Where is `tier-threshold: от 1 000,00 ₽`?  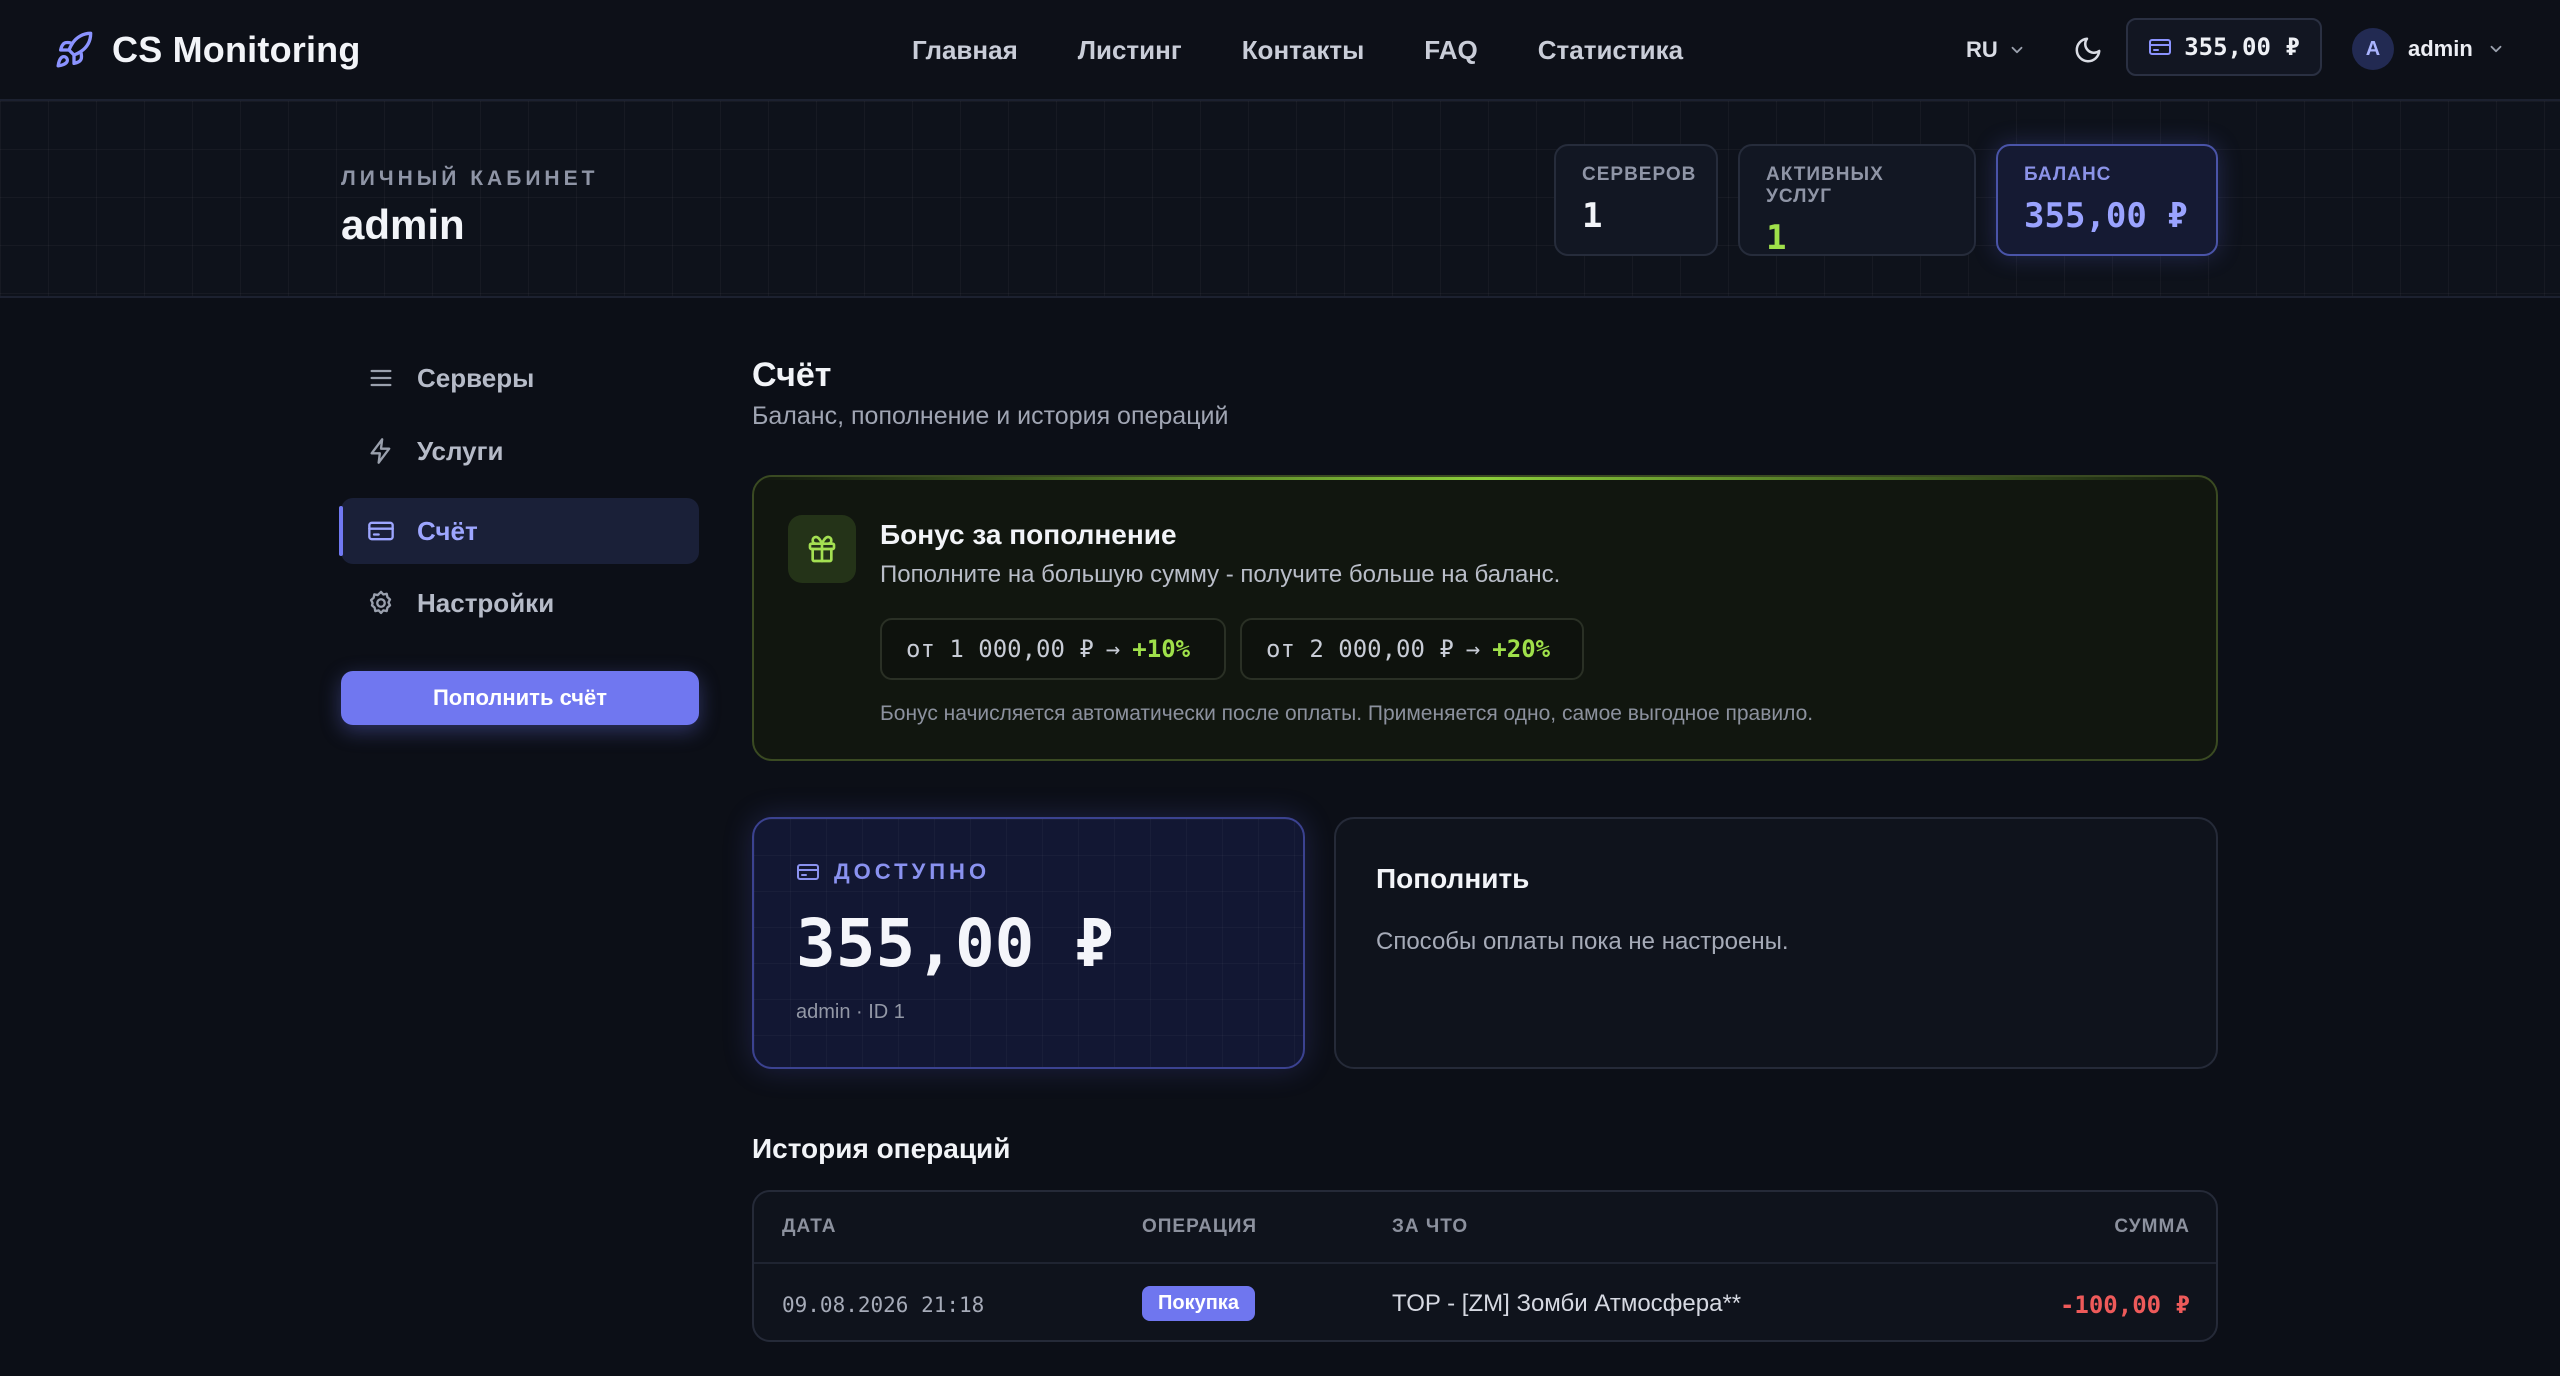 tier-threshold: от 1 000,00 ₽ is located at coordinates (1000, 649).